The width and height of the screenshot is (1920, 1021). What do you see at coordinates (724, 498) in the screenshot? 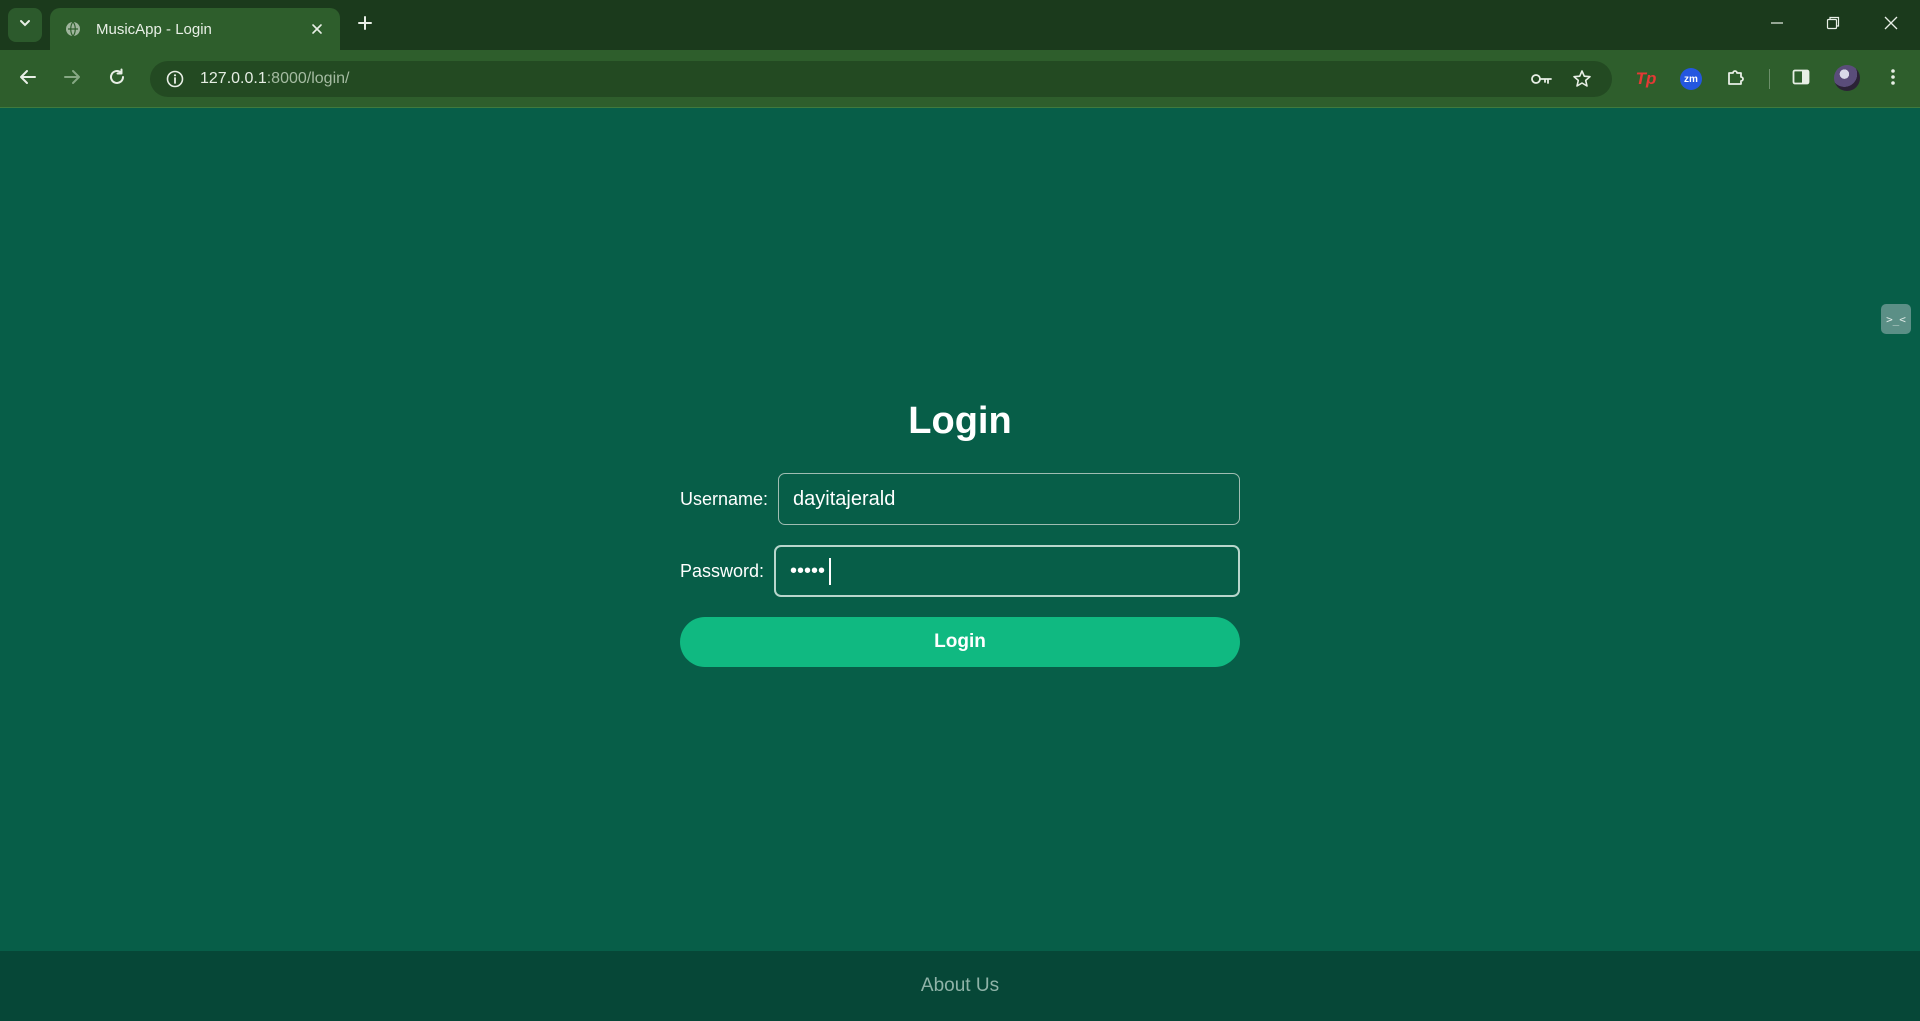
I see `username-label: Username:` at bounding box center [724, 498].